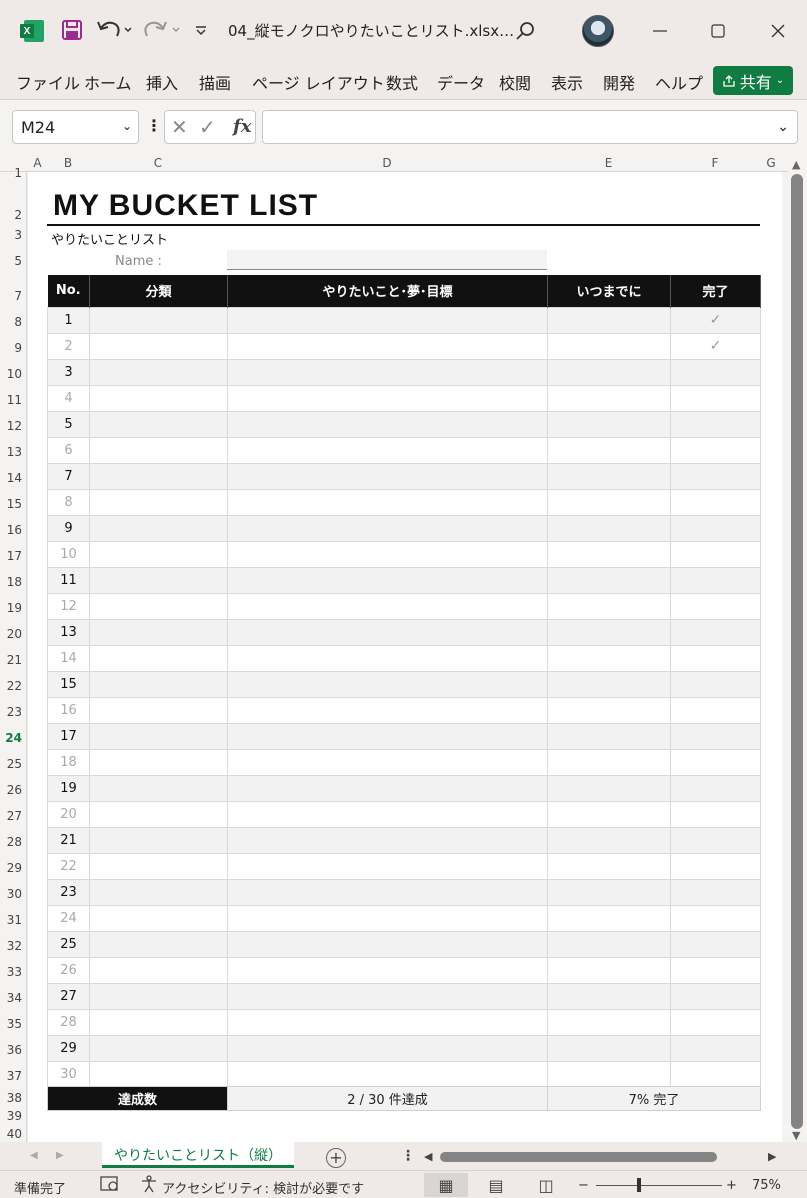 The height and width of the screenshot is (1198, 807). What do you see at coordinates (387, 291) in the screenshot?
I see `header-item: やりたいこと･夢･目標` at bounding box center [387, 291].